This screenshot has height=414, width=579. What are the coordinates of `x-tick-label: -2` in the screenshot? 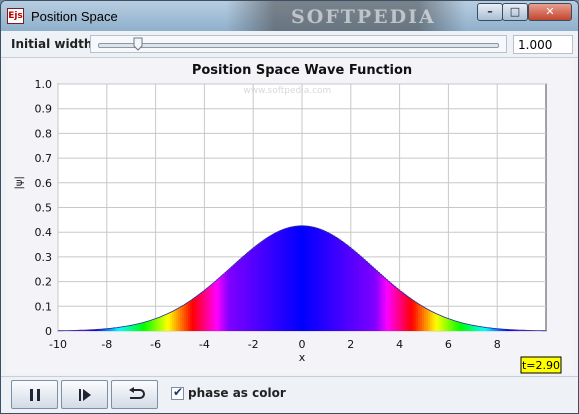 It's located at (253, 344).